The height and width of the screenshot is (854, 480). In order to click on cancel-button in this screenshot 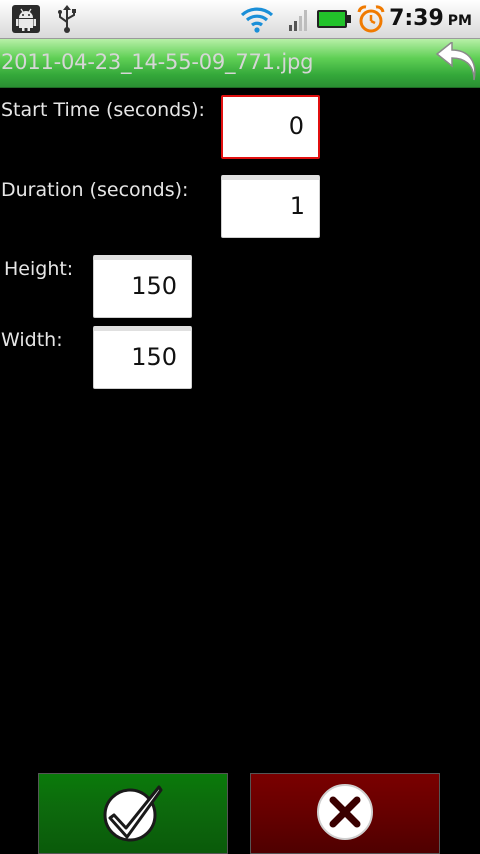, I will do `click(345, 813)`.